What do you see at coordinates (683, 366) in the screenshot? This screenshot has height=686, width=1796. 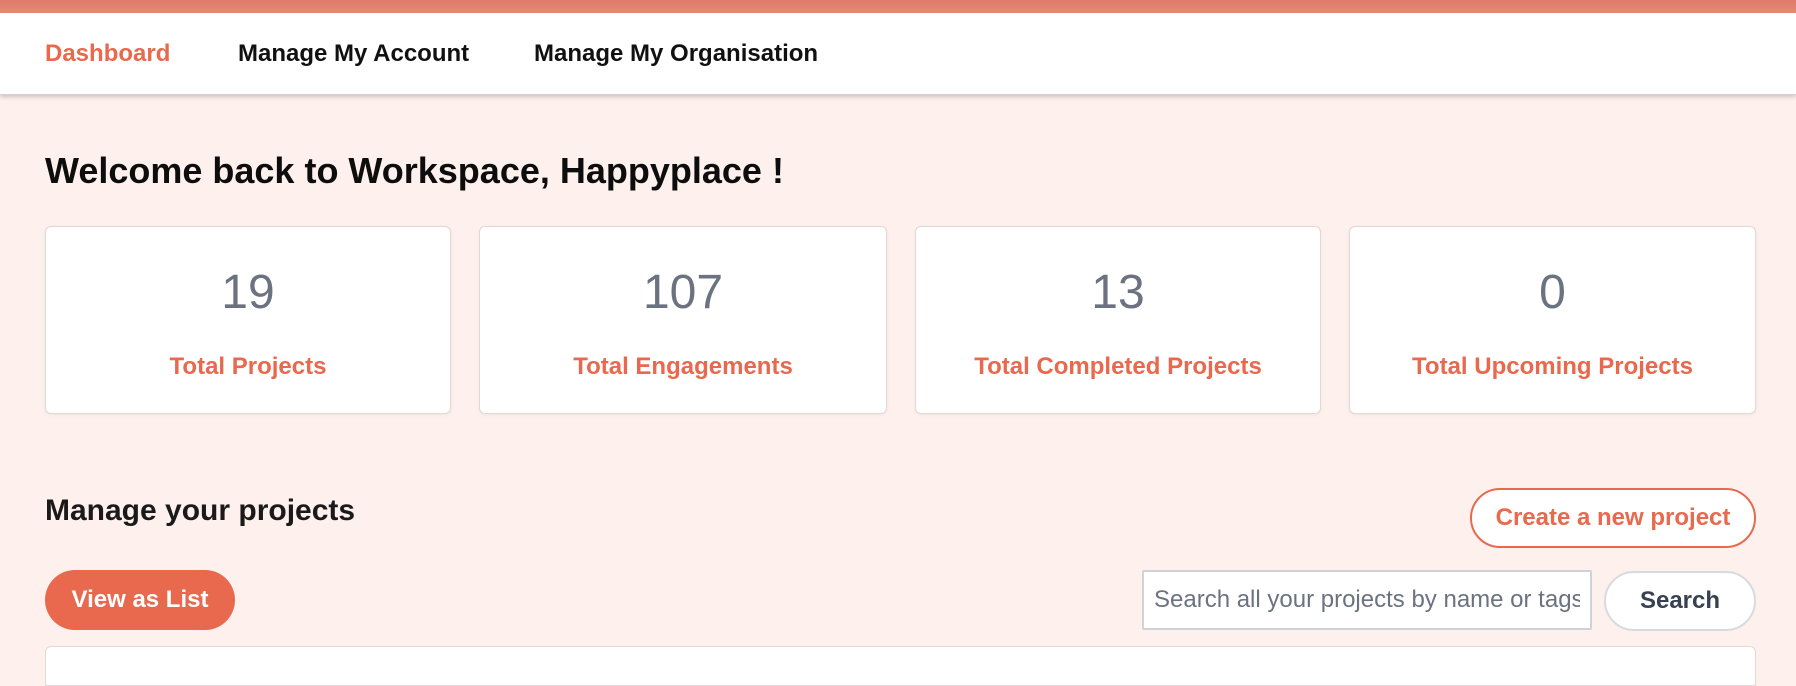 I see `stat-label: Total Engagements` at bounding box center [683, 366].